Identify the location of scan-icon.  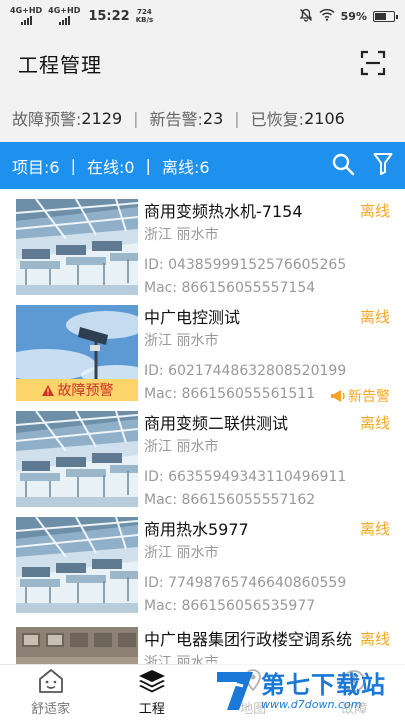
(373, 63).